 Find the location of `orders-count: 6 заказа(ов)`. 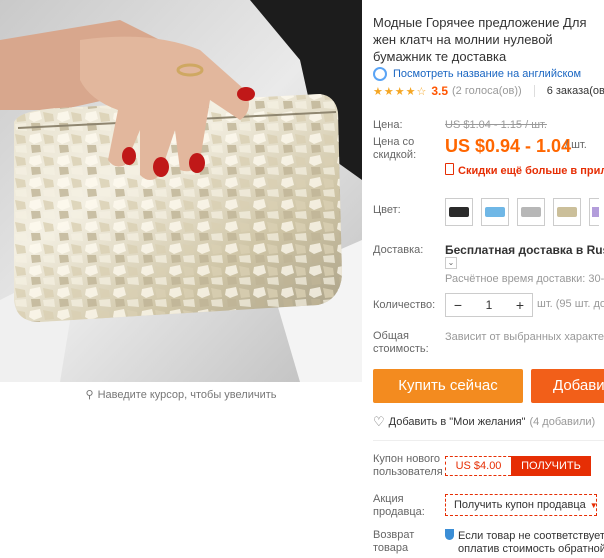

orders-count: 6 заказа(ов) is located at coordinates (575, 91).